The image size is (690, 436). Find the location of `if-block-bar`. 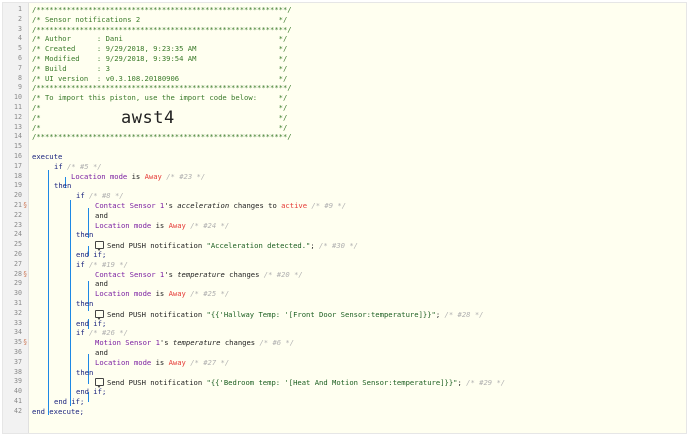

if-block-bar is located at coordinates (70, 303).